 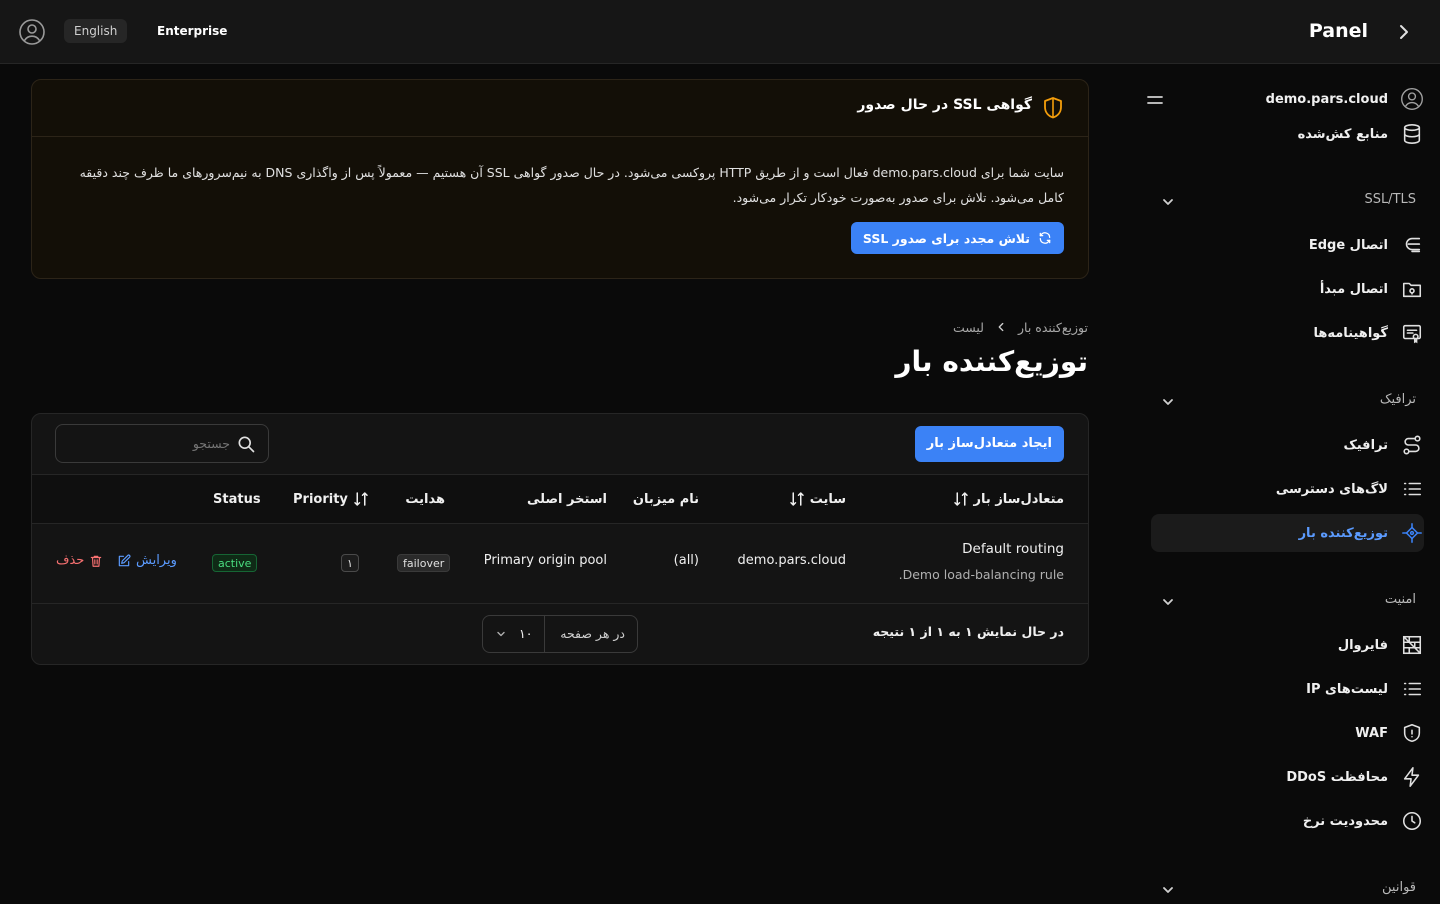 What do you see at coordinates (1366, 245) in the screenshot?
I see `sidebar-item-edge: اتصال Edge` at bounding box center [1366, 245].